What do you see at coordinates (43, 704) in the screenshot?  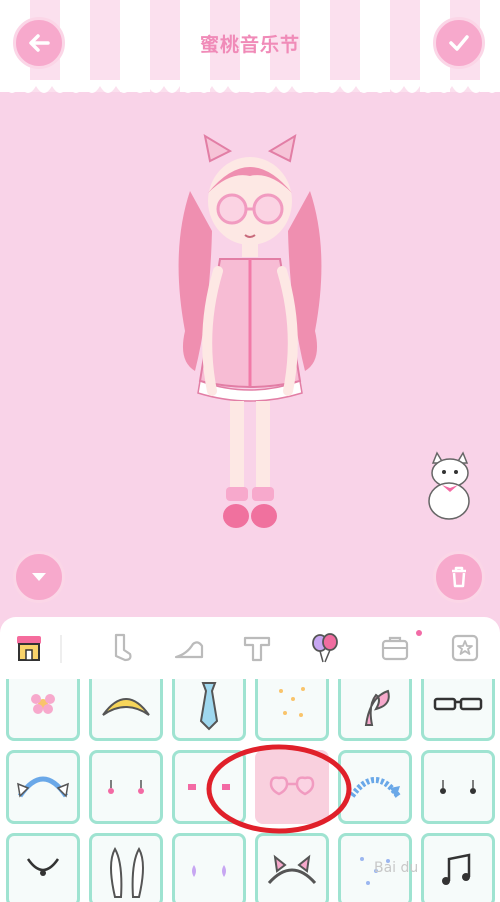 I see `flower-clip-icon` at bounding box center [43, 704].